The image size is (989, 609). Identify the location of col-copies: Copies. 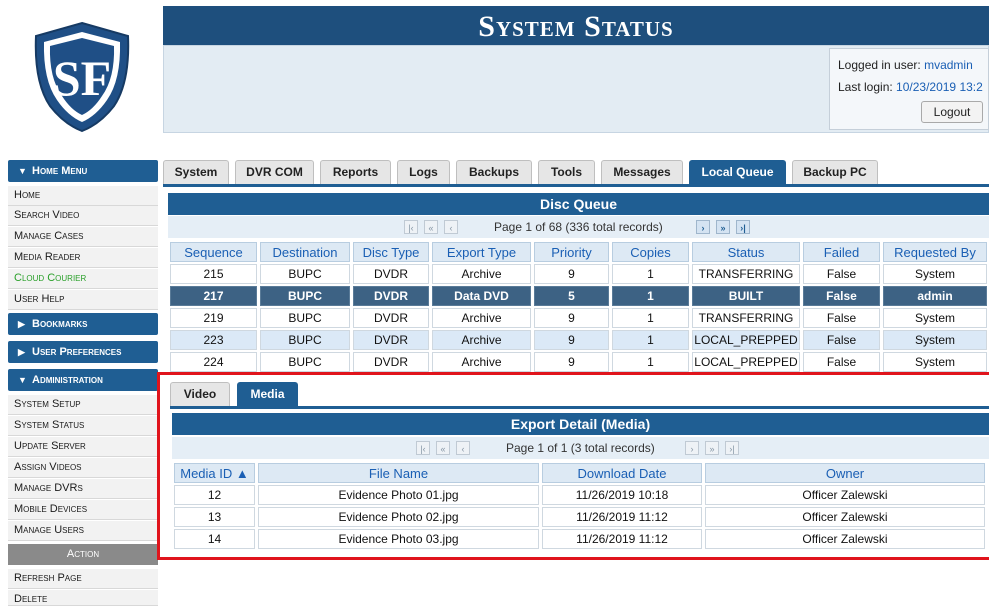
(650, 252).